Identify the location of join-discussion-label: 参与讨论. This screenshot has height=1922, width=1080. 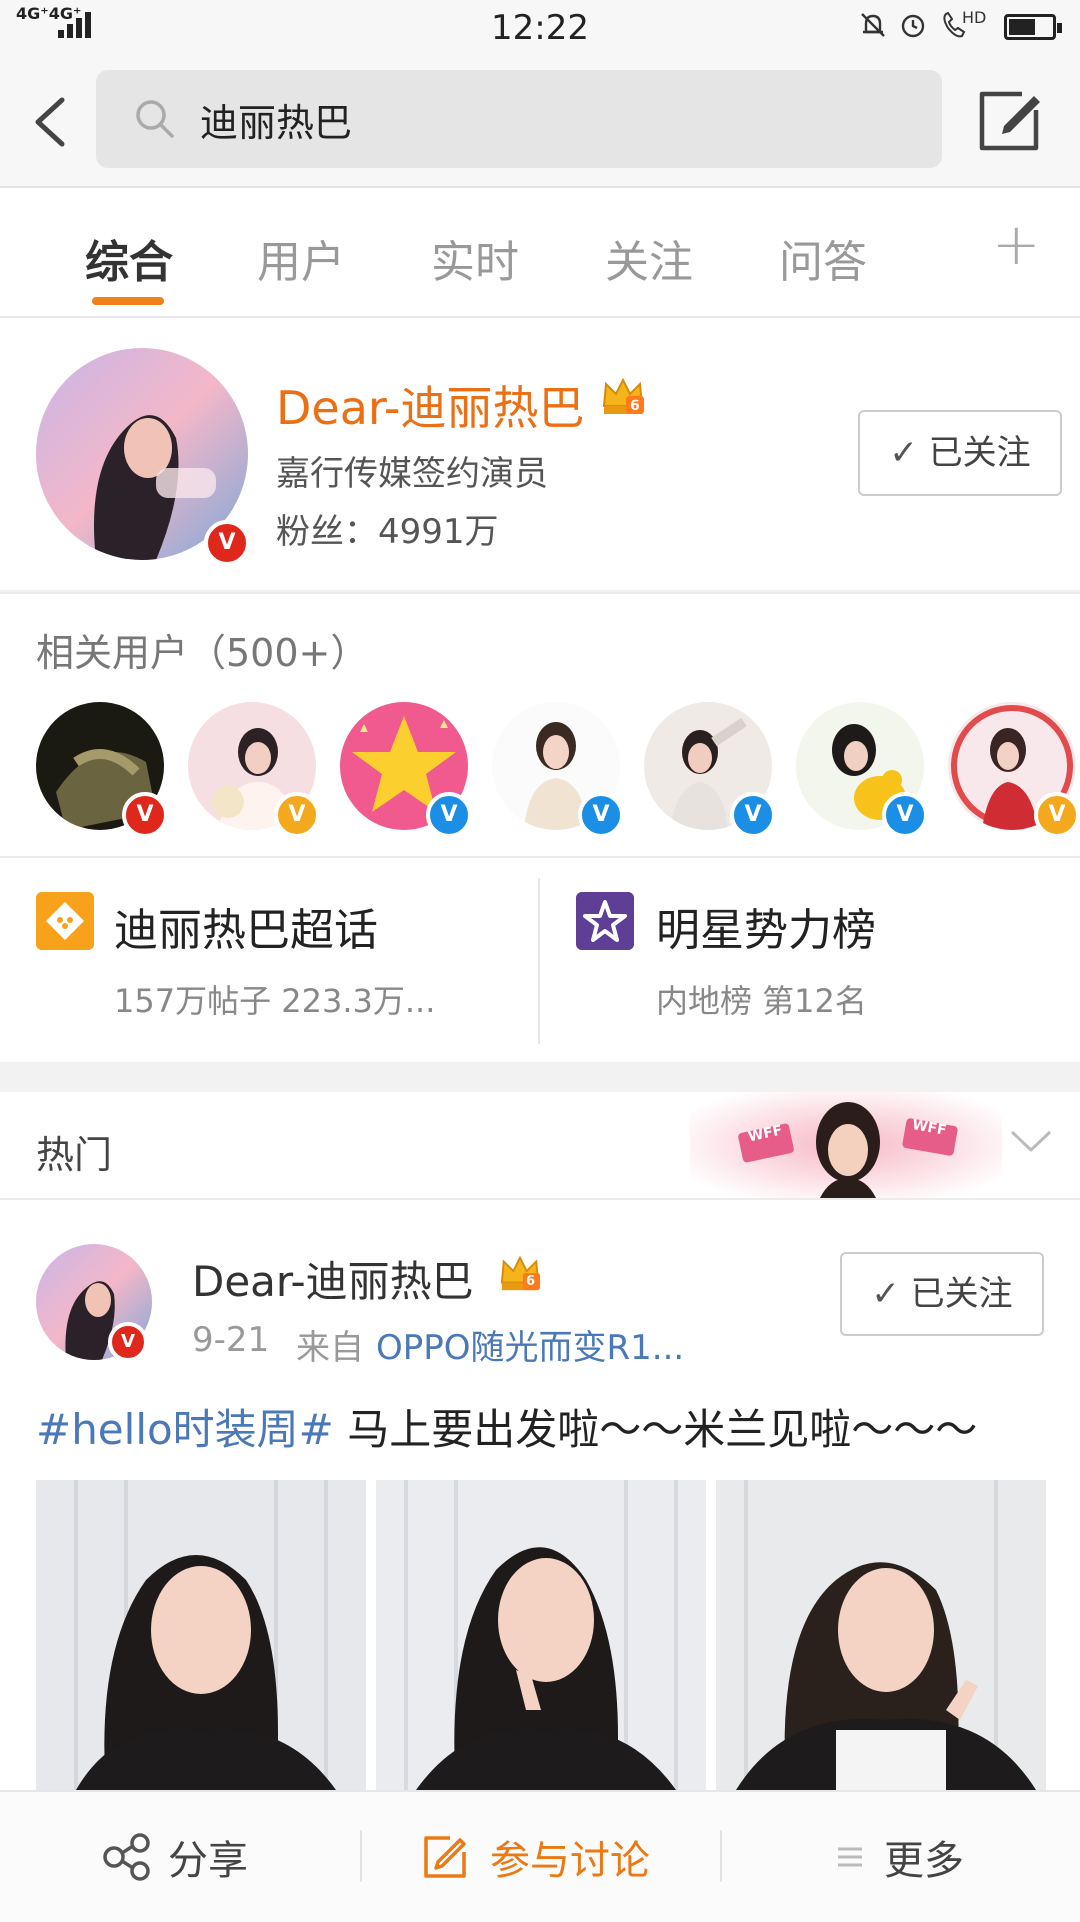
(570, 1861).